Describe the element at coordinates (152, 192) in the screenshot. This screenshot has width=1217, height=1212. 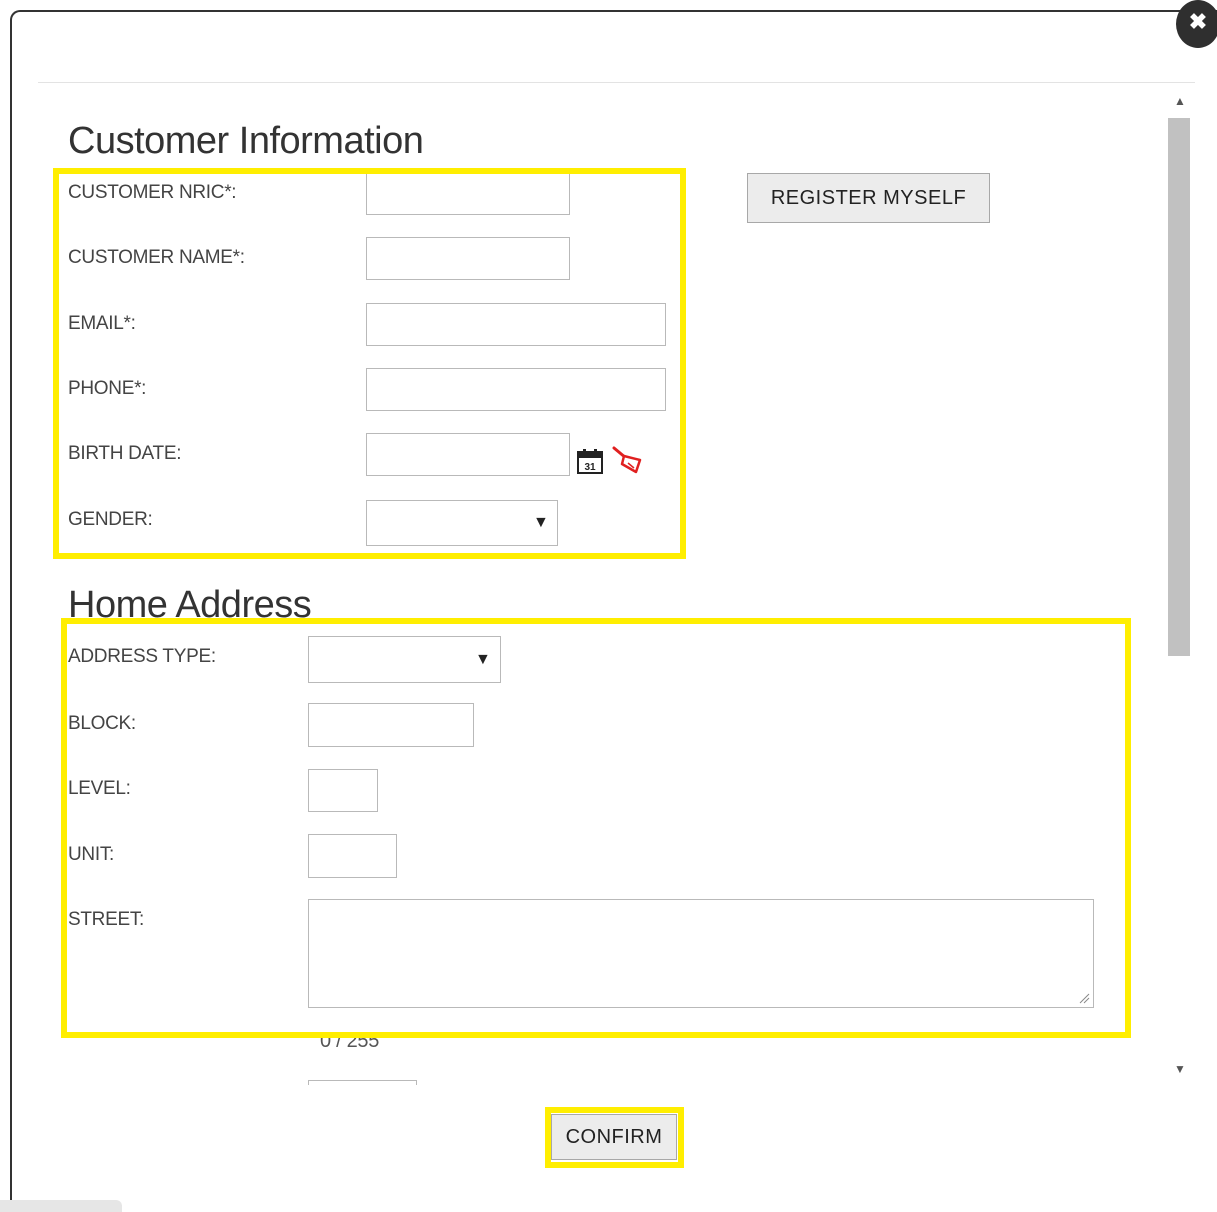
I see `customer-nric-label: CUSTOMER NRIC*:` at that location.